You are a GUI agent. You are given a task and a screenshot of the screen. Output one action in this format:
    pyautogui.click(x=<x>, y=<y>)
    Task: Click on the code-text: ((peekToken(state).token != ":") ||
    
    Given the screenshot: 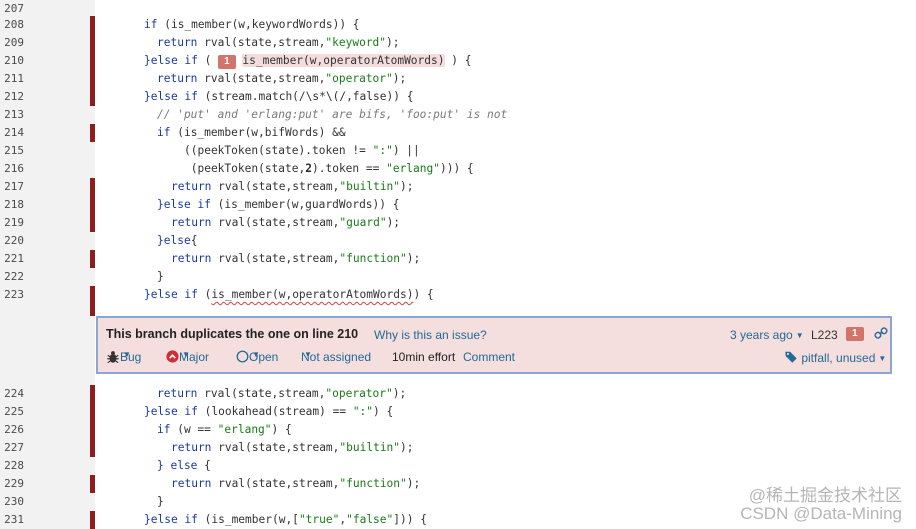 What is the action you would take?
    pyautogui.click(x=302, y=150)
    